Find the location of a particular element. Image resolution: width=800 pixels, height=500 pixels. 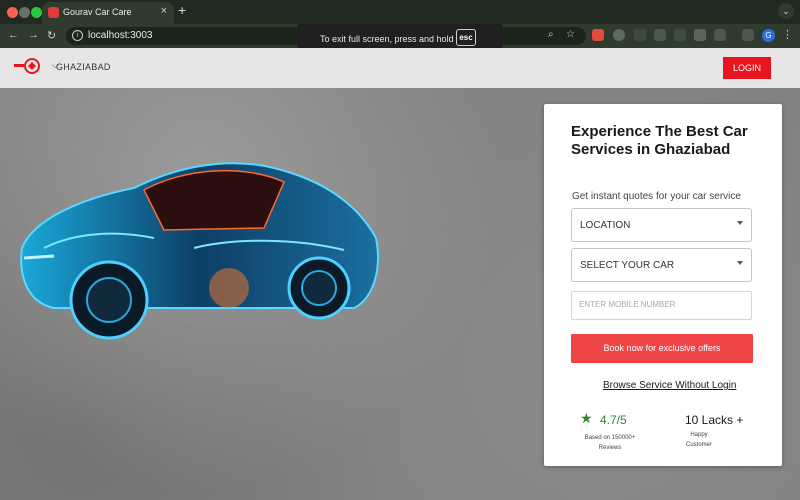

minimize-window-button is located at coordinates (24, 12).